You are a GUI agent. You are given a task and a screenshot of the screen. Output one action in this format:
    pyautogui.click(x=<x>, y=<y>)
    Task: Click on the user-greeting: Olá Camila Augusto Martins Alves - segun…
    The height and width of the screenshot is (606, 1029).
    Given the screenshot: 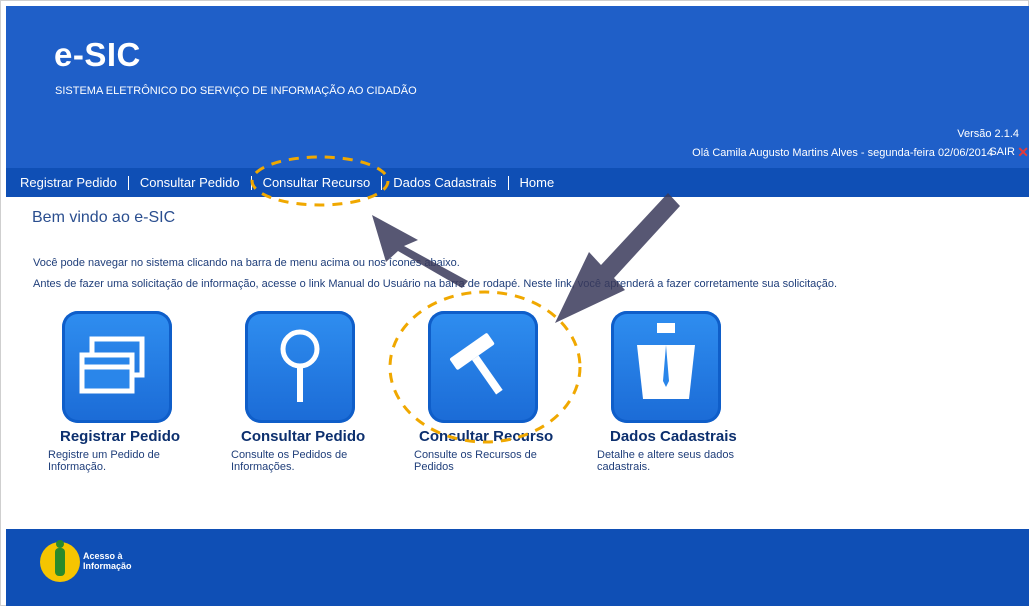 What is the action you would take?
    pyautogui.click(x=842, y=153)
    